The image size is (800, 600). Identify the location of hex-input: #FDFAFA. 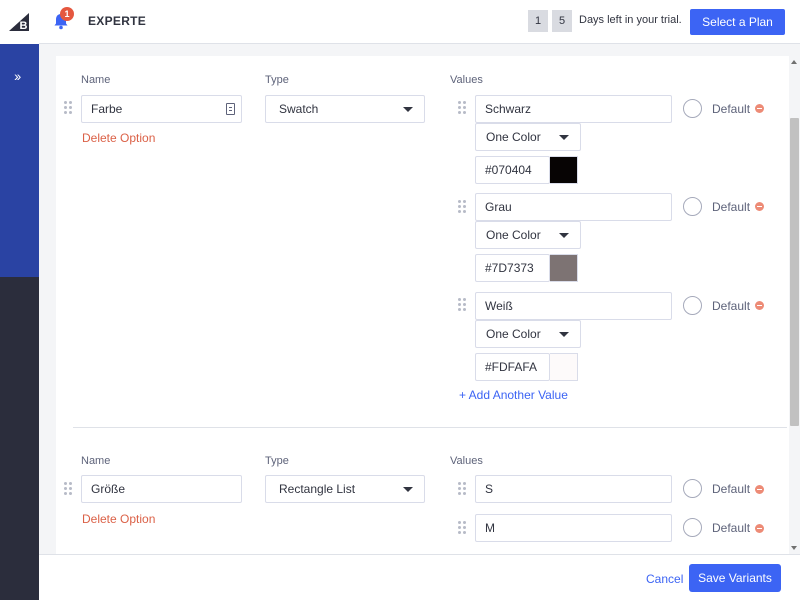
(512, 367).